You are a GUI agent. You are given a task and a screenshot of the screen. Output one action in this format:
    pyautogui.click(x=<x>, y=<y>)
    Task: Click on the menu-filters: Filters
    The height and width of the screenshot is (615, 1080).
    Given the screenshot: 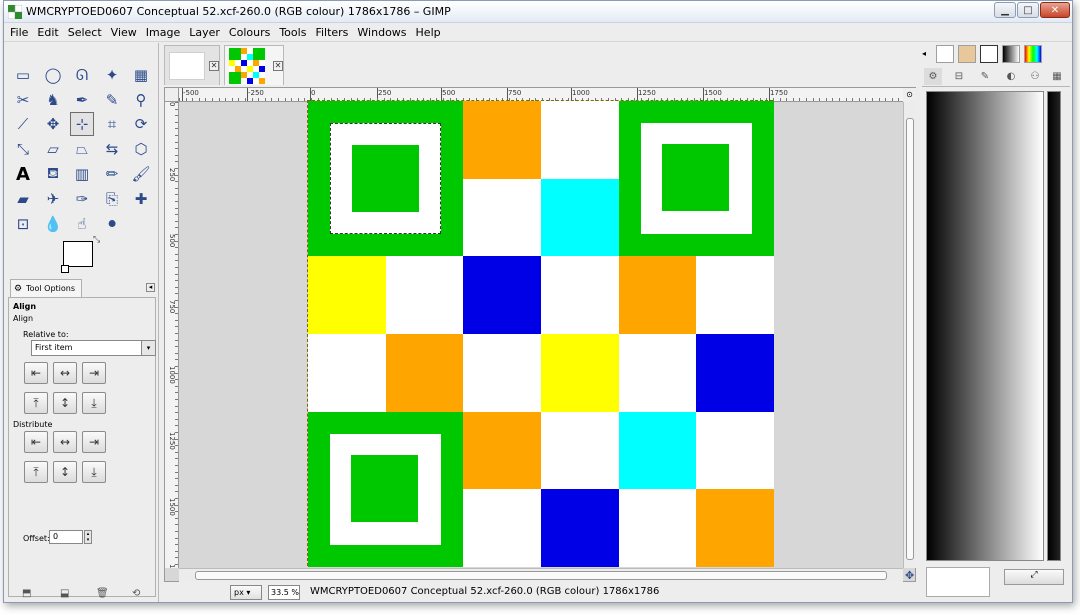 What is the action you would take?
    pyautogui.click(x=331, y=32)
    